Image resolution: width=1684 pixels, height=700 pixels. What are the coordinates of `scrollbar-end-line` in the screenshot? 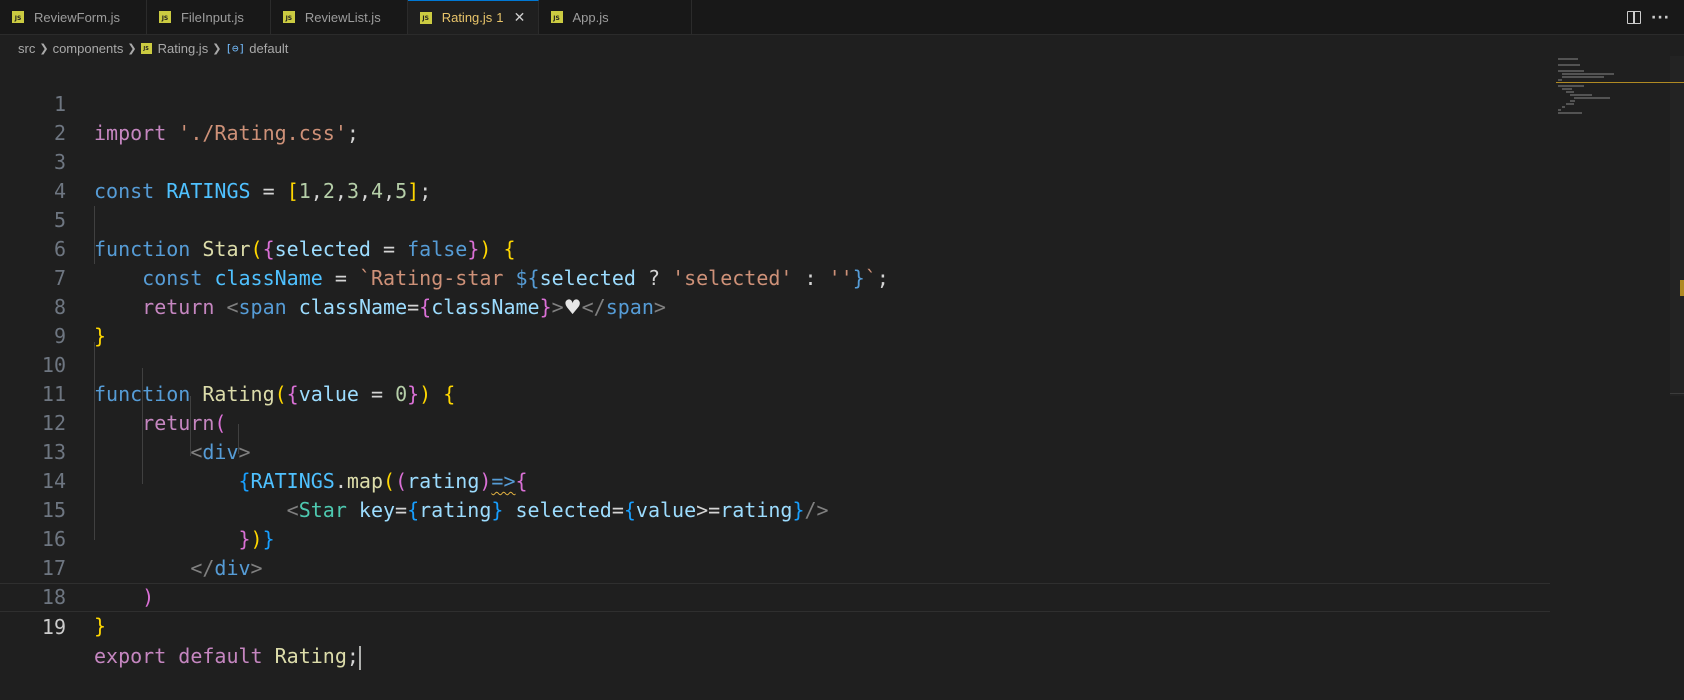 It's located at (1677, 393).